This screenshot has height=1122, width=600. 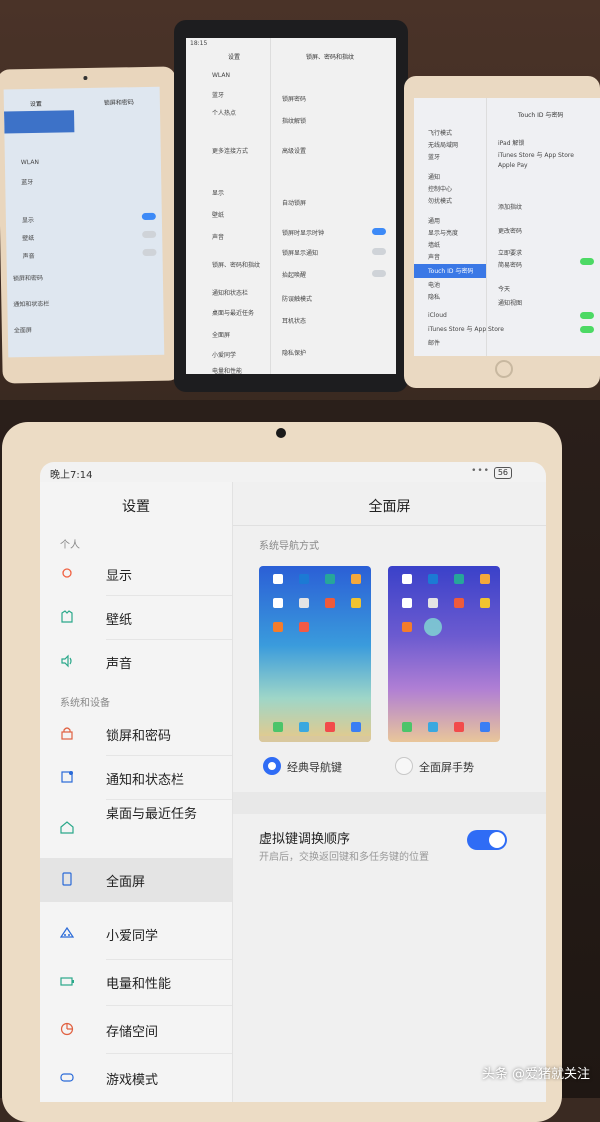 I want to click on right-row-left-2: 蓝牙, so click(x=434, y=157).